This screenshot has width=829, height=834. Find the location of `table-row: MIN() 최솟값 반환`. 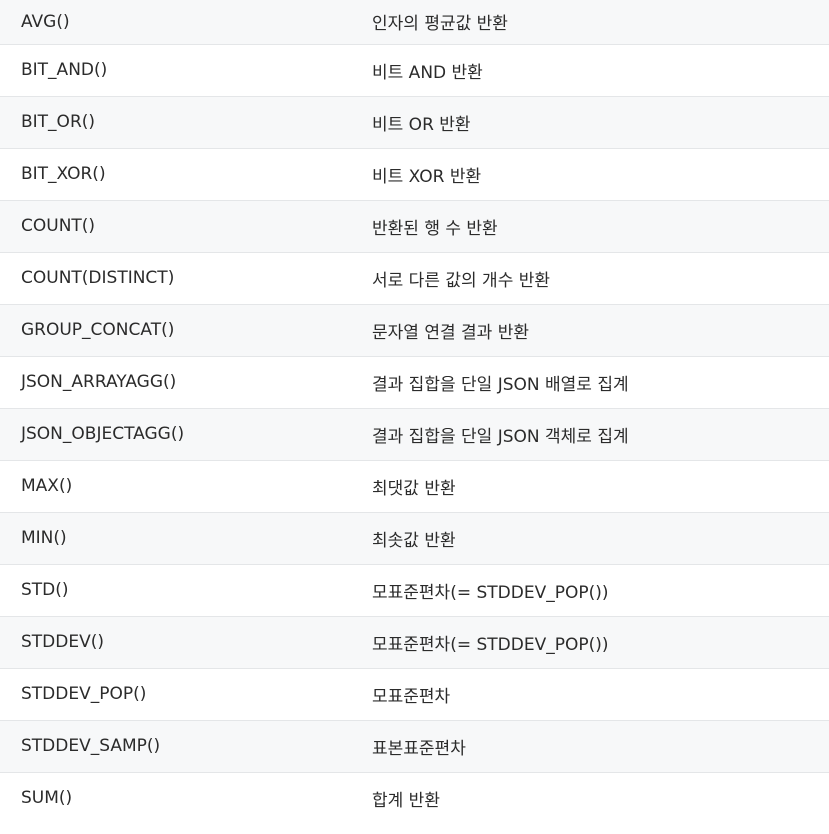

table-row: MIN() 최솟값 반환 is located at coordinates (414, 537).